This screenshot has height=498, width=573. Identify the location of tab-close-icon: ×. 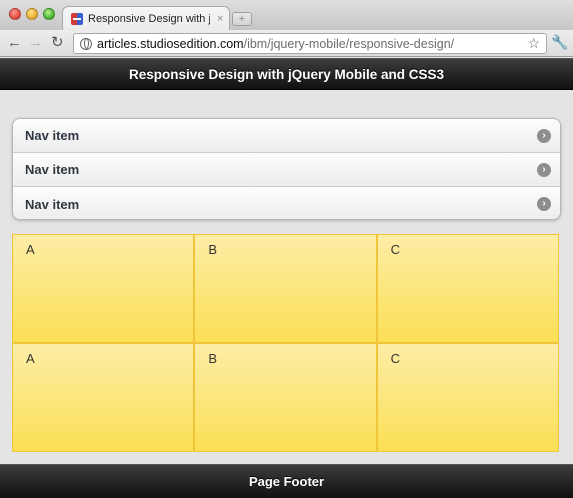
(220, 19).